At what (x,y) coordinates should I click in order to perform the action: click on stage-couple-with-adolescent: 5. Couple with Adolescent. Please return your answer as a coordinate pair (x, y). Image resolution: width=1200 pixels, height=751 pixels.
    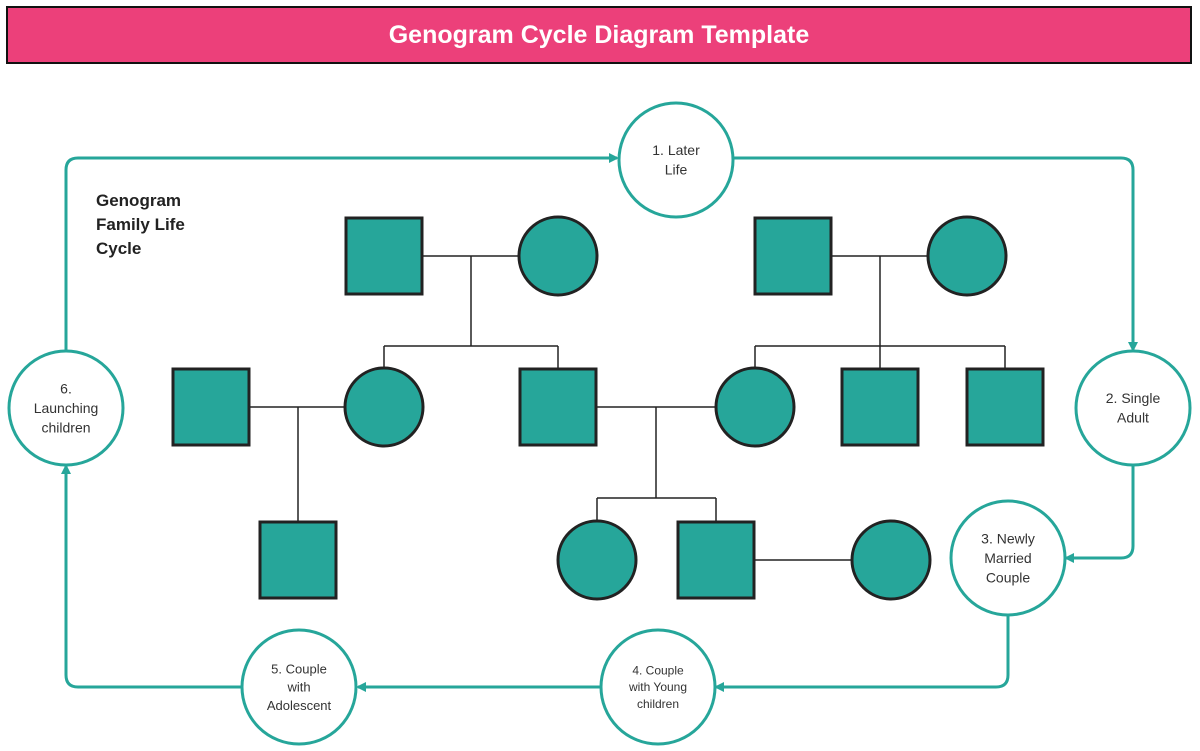
    Looking at the image, I should click on (299, 687).